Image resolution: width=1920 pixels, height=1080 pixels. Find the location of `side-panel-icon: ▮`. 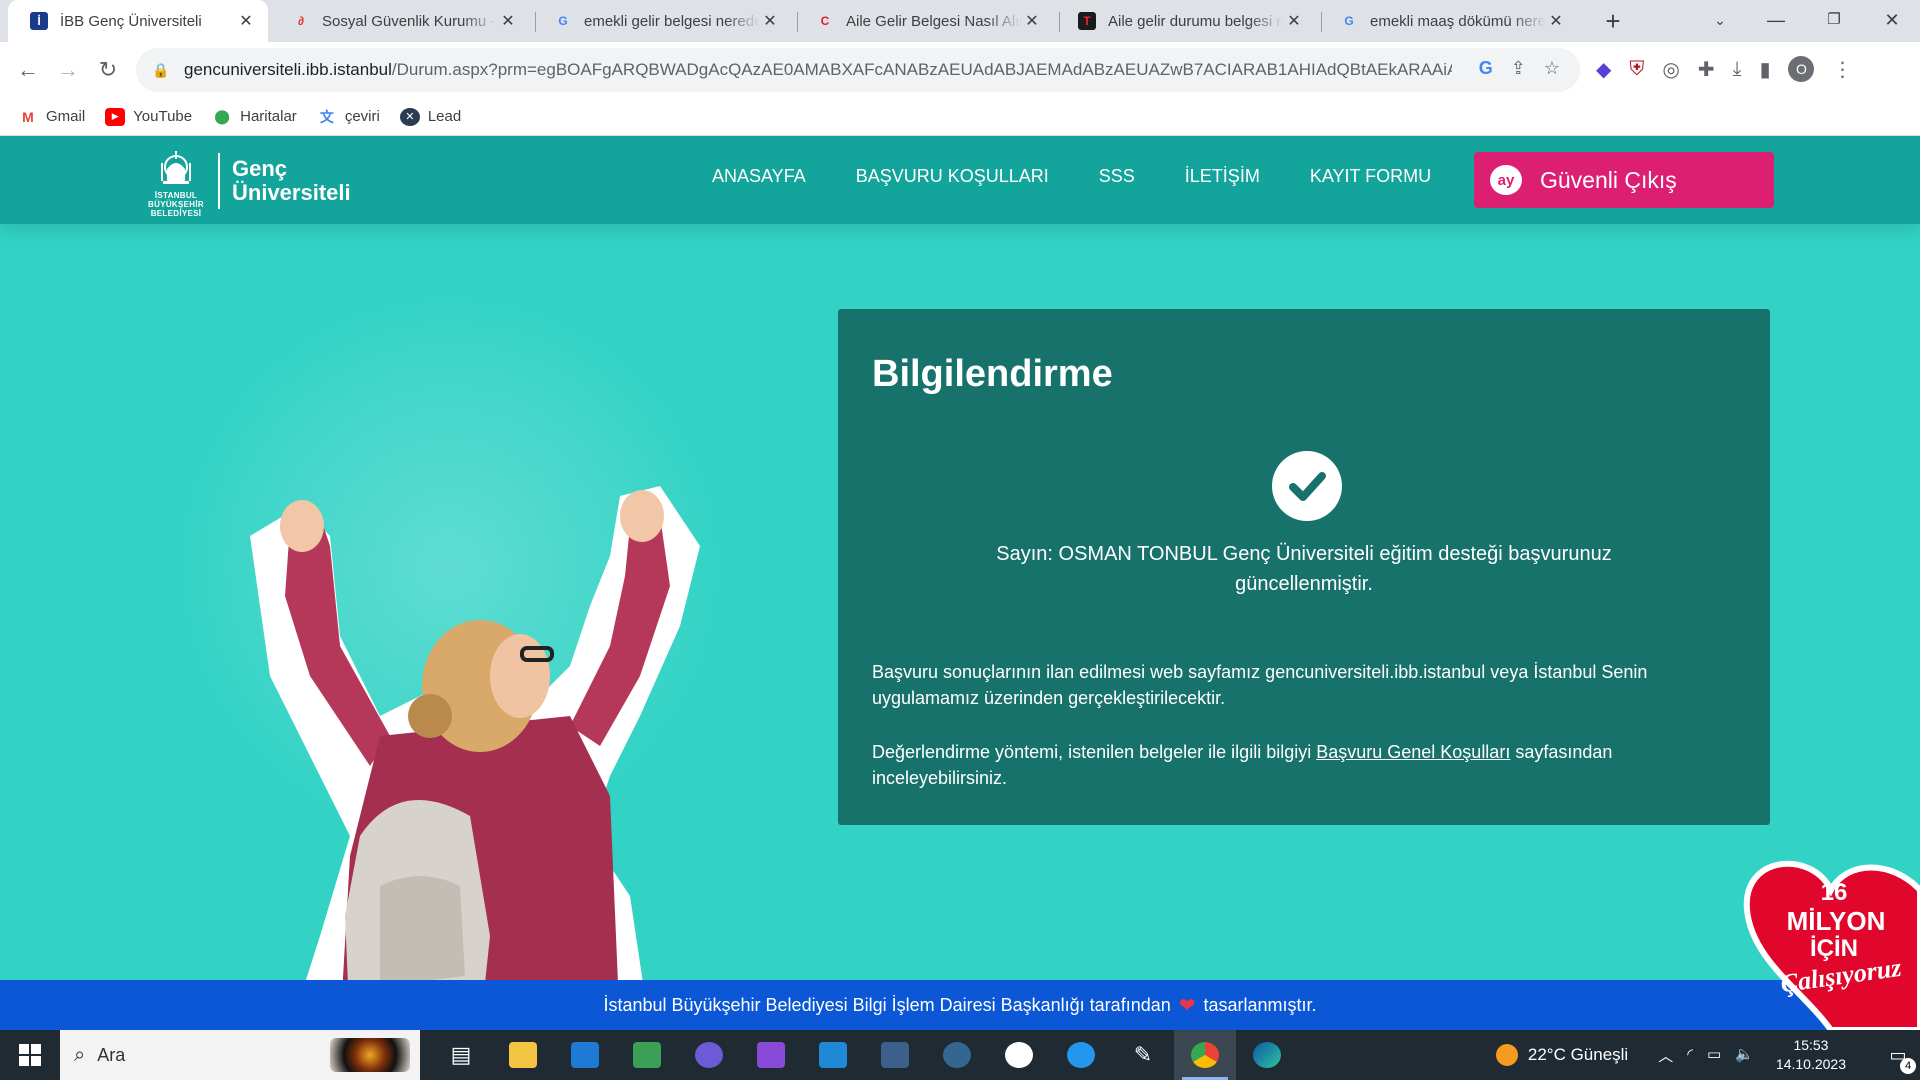

side-panel-icon: ▮ is located at coordinates (1764, 69).